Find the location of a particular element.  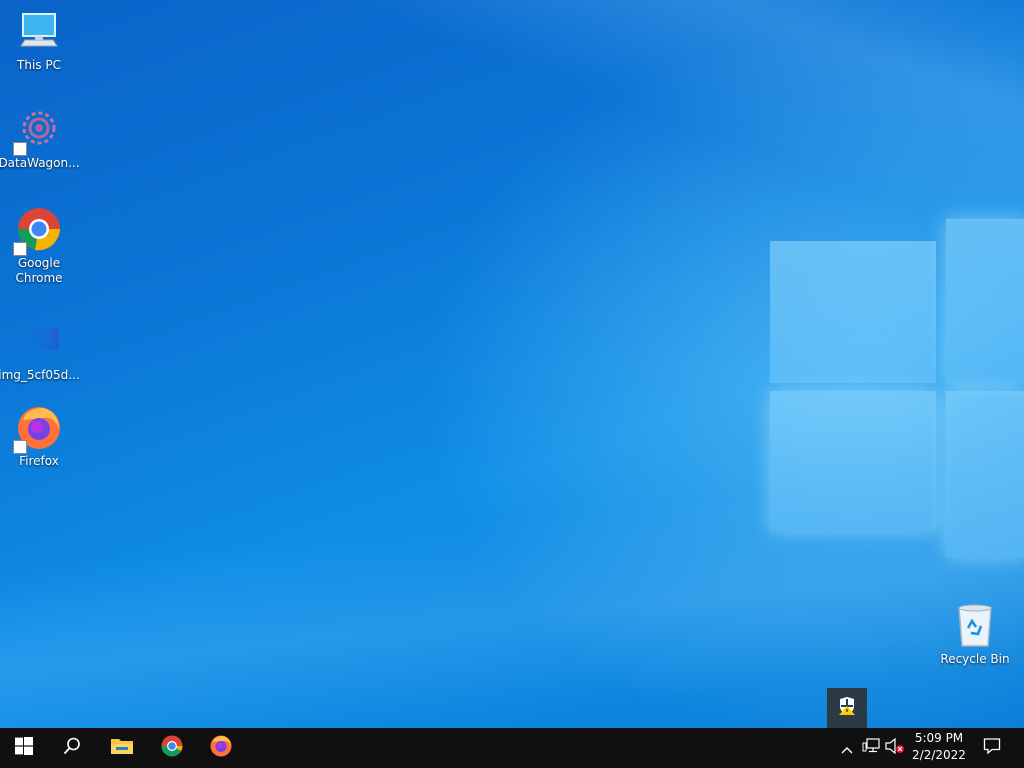

desktop-icon-label: Firefox is located at coordinates (39, 461).